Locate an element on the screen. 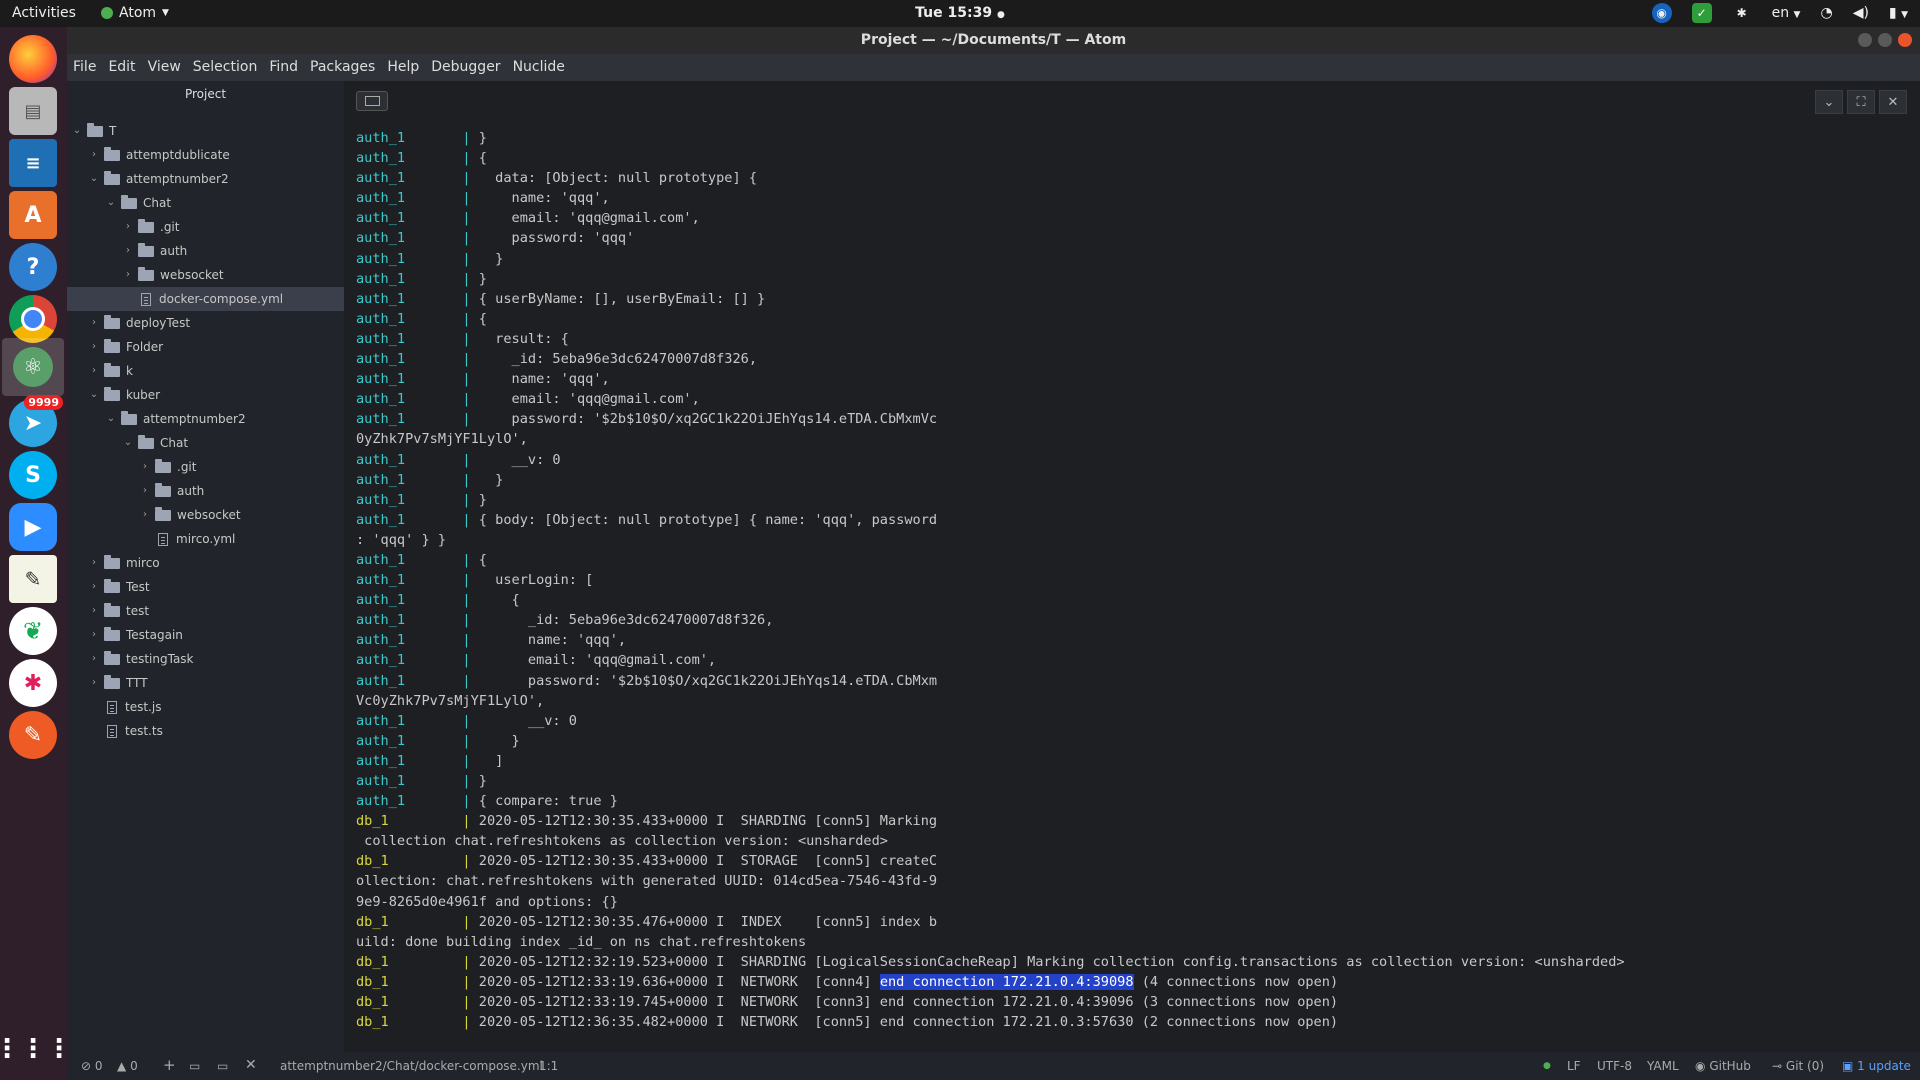 This screenshot has height=1080, width=1920. tree-folder: › Test is located at coordinates (108, 587).